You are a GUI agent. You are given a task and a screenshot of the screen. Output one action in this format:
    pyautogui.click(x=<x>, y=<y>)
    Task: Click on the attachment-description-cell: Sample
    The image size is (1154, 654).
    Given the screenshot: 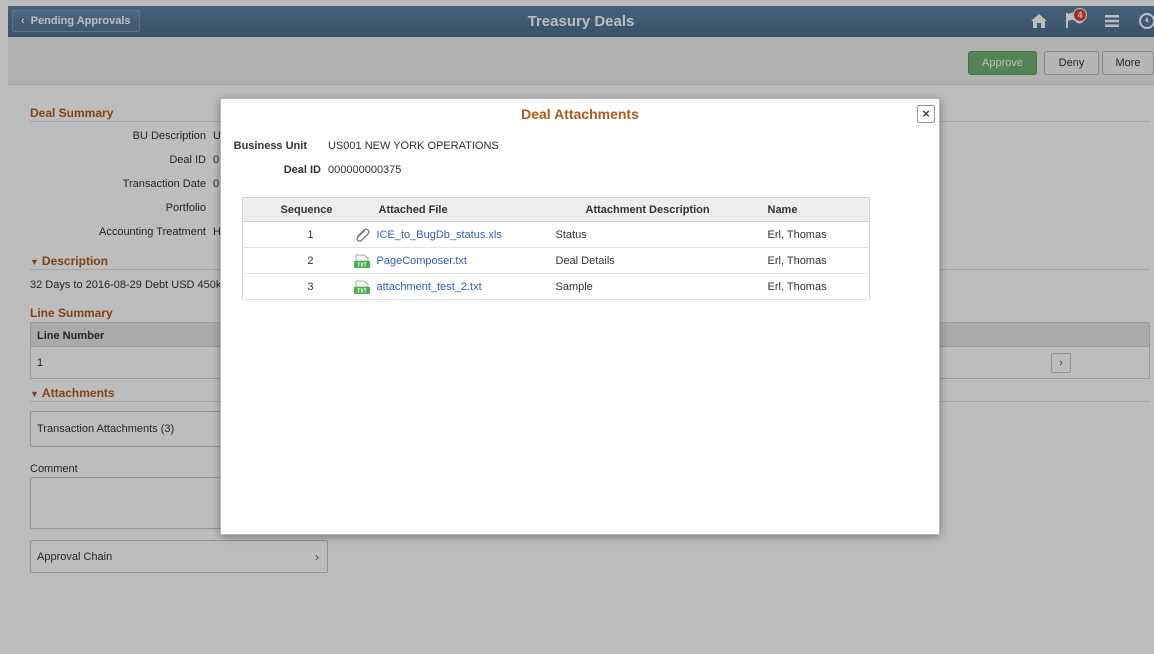 What is the action you would take?
    pyautogui.click(x=661, y=286)
    